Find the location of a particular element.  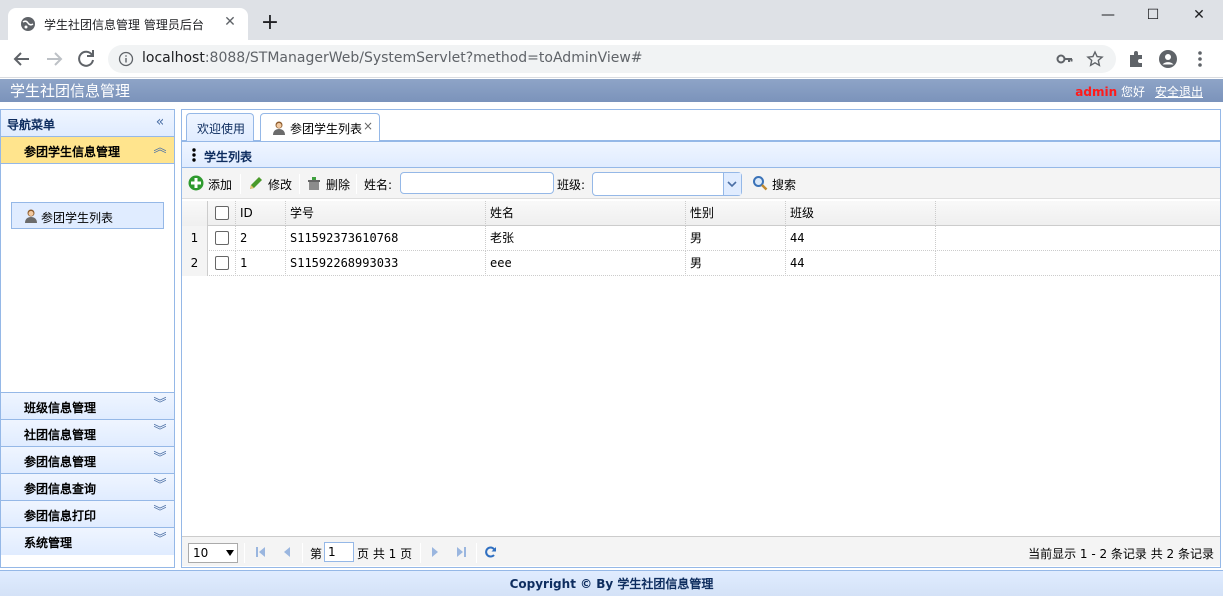

browser-tab: 学生社团信息管理 管理员后台 ✕ is located at coordinates (128, 24).